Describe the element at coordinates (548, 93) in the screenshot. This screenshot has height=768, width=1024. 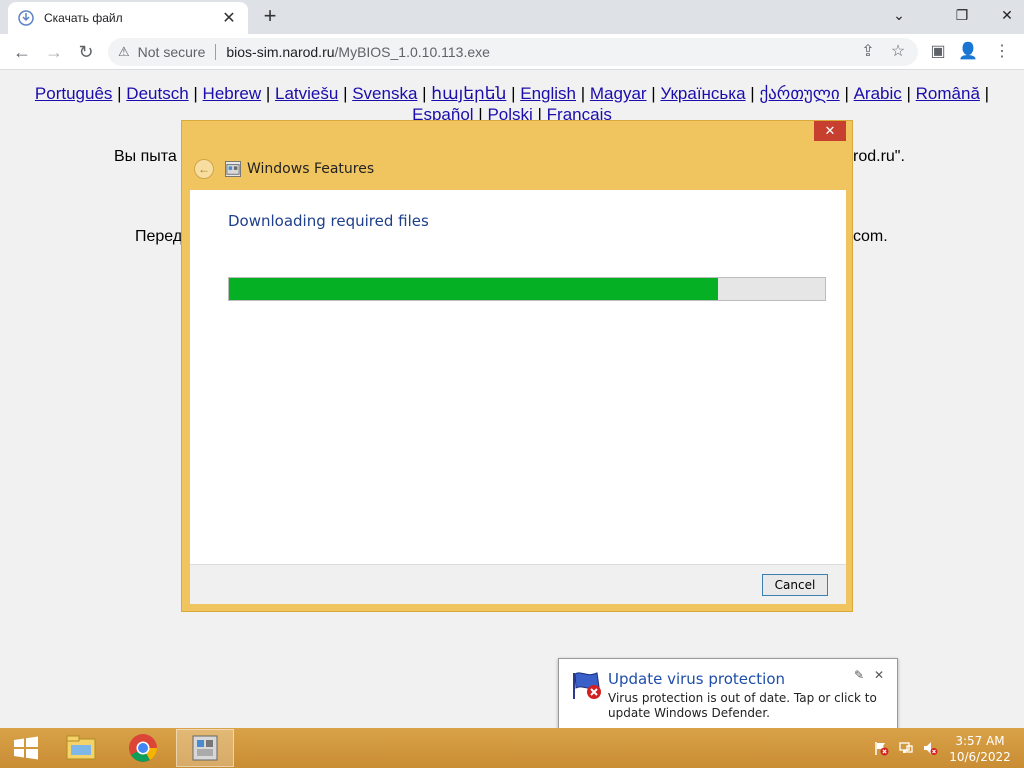
I see `language-link: English` at that location.